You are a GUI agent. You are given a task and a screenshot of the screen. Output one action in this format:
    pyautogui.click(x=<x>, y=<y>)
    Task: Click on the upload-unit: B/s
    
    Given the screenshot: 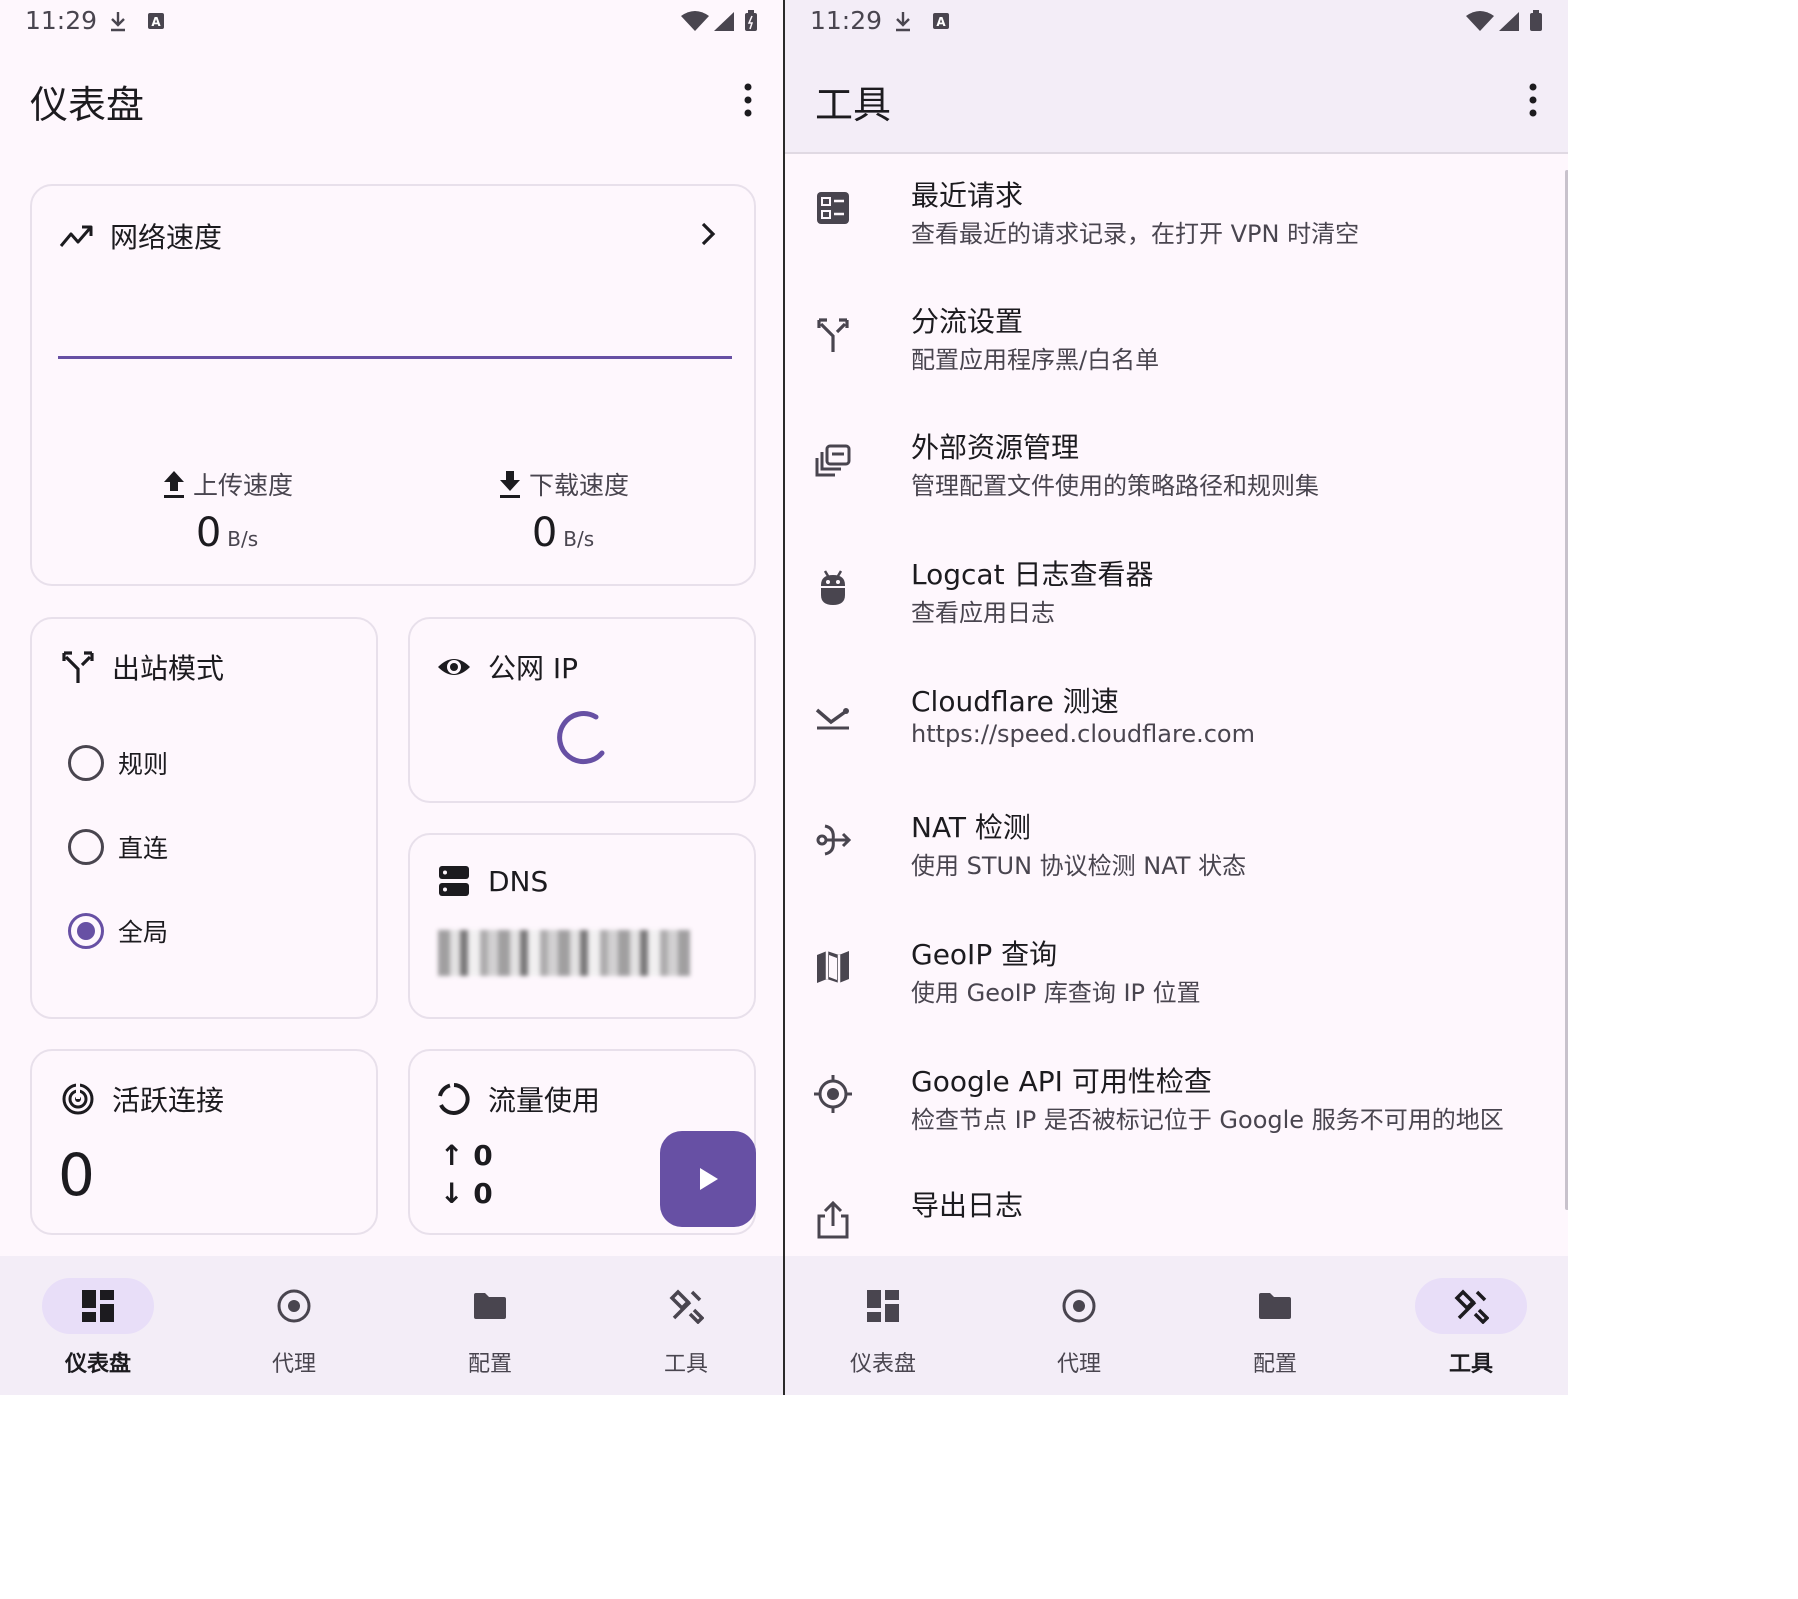 What is the action you would take?
    pyautogui.click(x=243, y=539)
    